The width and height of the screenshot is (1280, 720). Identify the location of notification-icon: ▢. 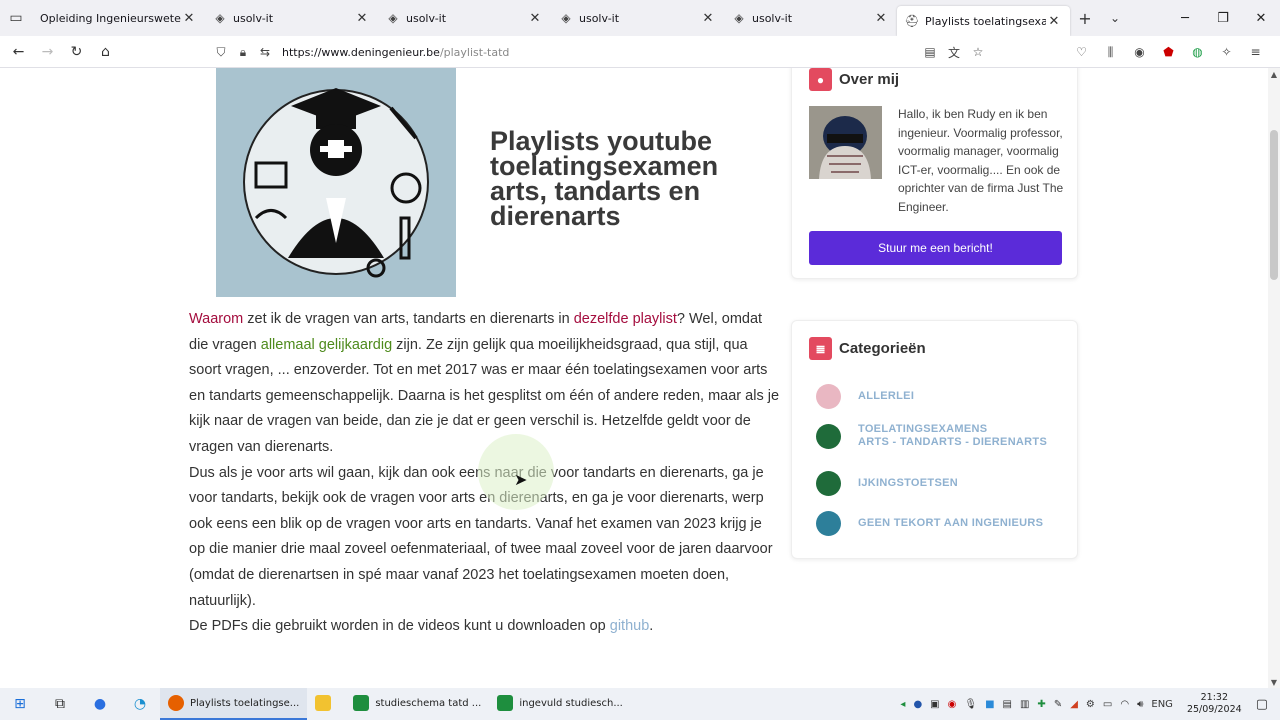
(1262, 704).